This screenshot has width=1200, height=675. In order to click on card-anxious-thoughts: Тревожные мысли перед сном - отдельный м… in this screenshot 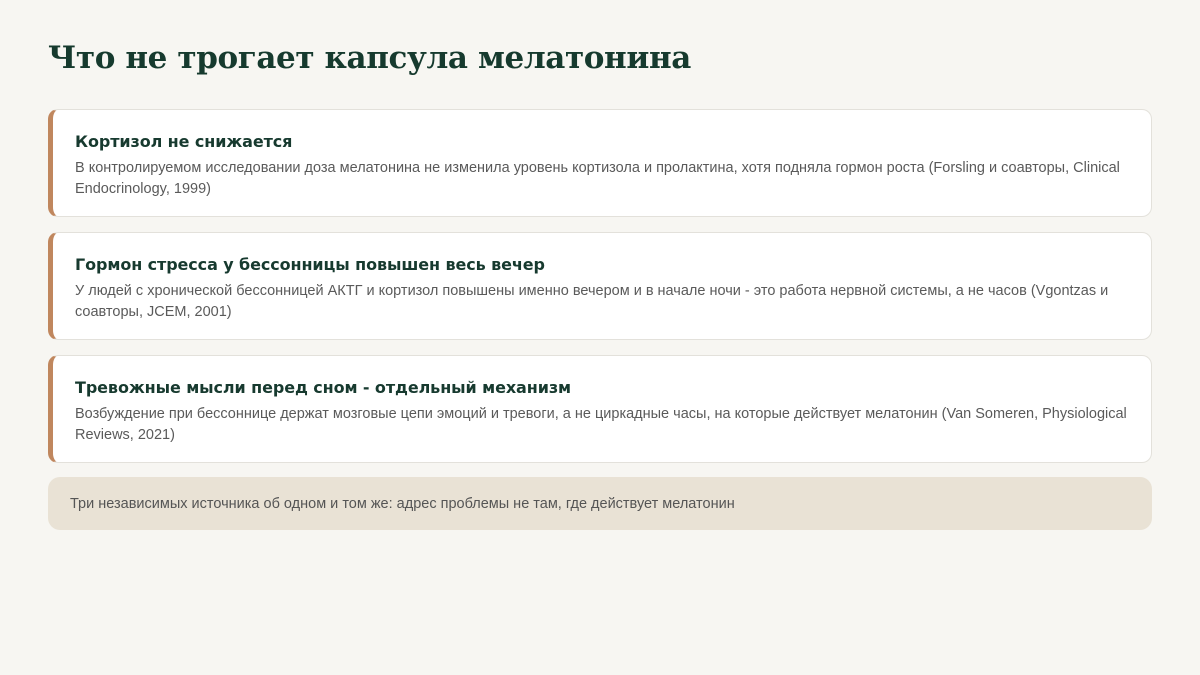, I will do `click(600, 409)`.